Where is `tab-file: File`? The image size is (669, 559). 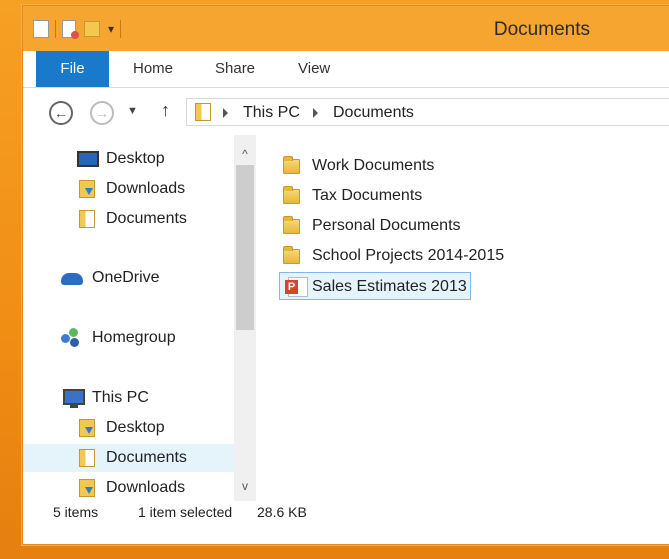
tab-file: File is located at coordinates (72, 69).